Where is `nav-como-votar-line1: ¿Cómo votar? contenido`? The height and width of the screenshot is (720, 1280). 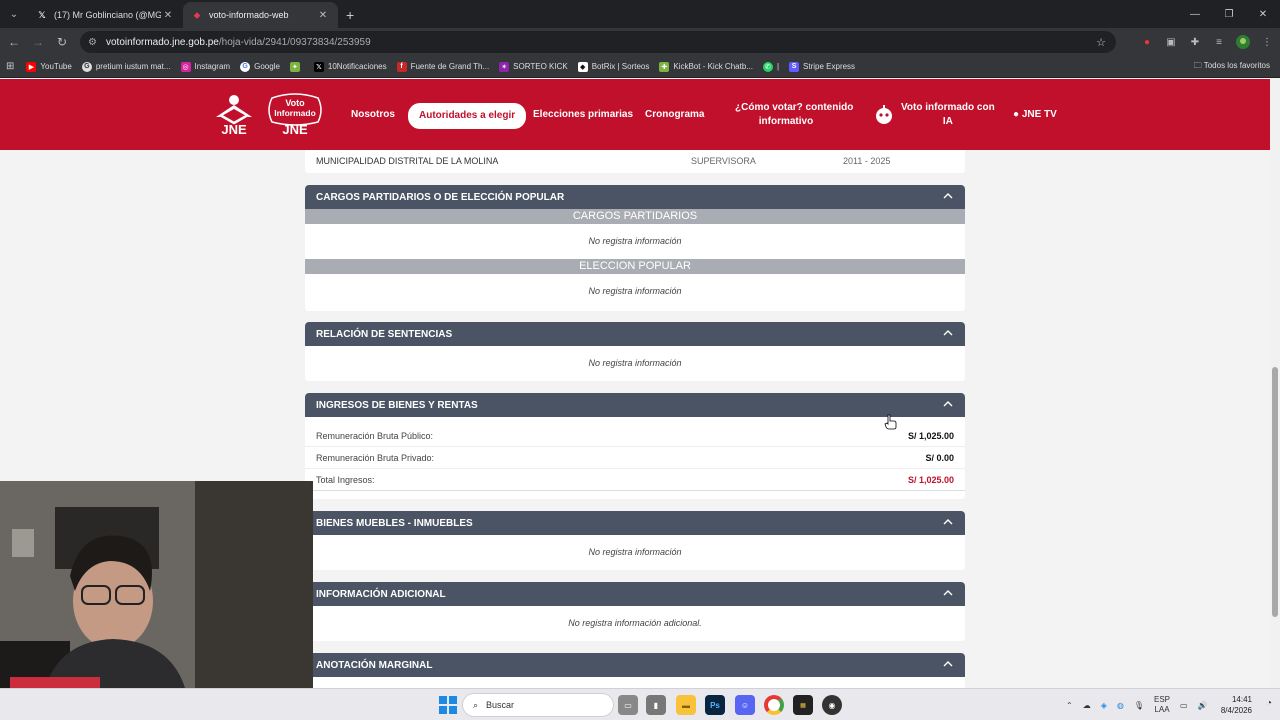 nav-como-votar-line1: ¿Cómo votar? contenido is located at coordinates (794, 107).